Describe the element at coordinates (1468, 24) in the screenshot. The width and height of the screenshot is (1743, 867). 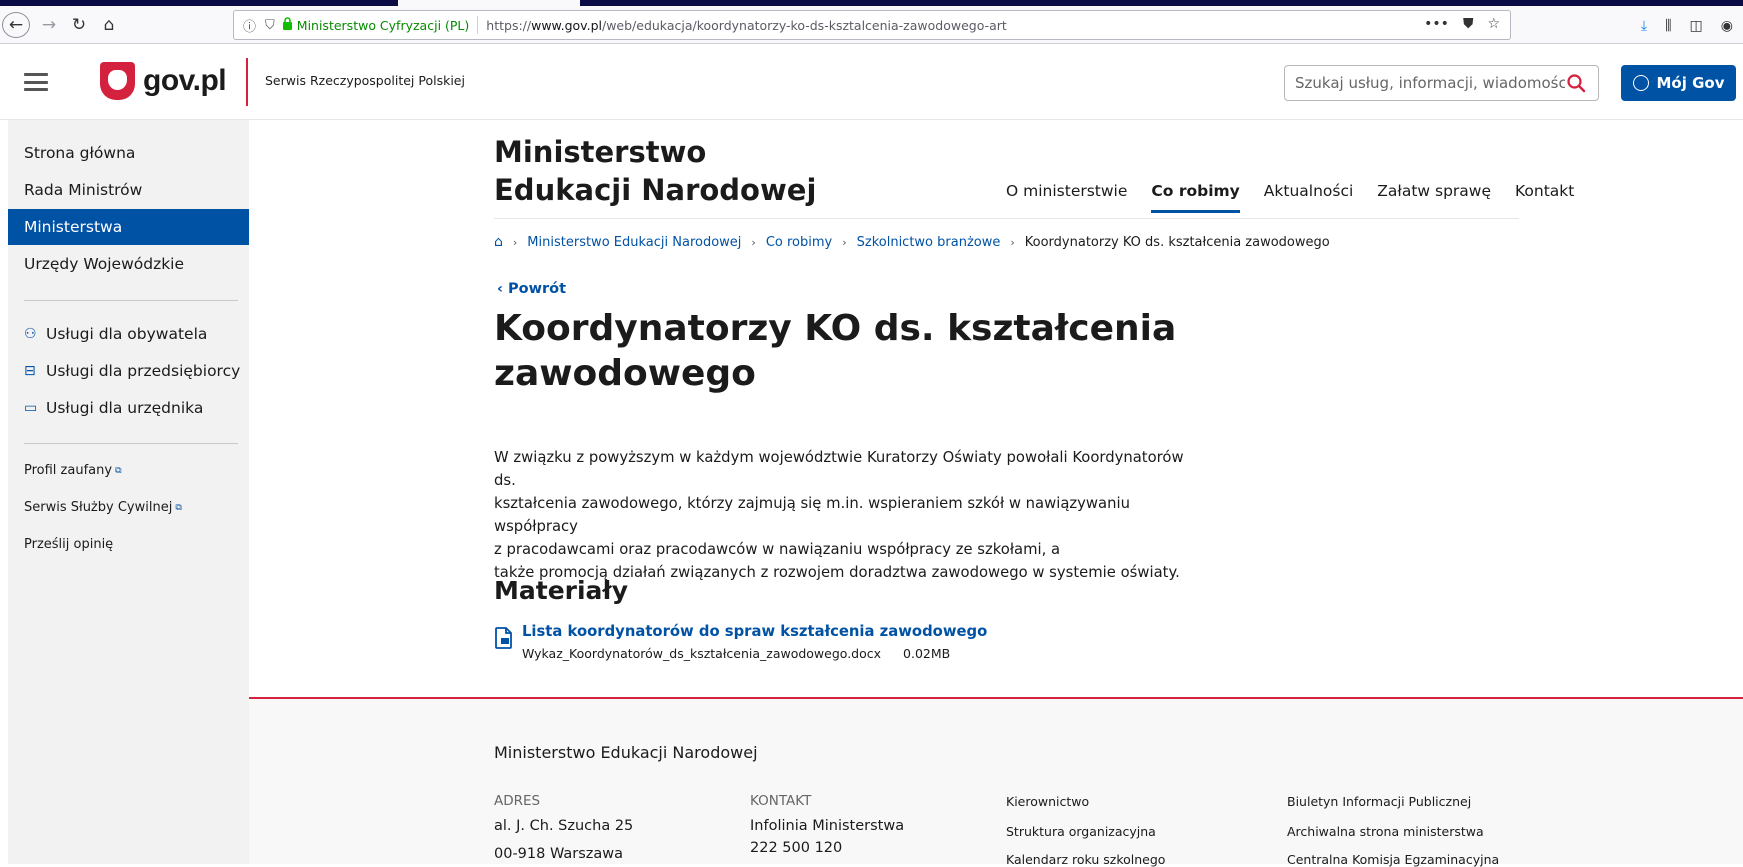
I see `pocket-icon: ⛊` at that location.